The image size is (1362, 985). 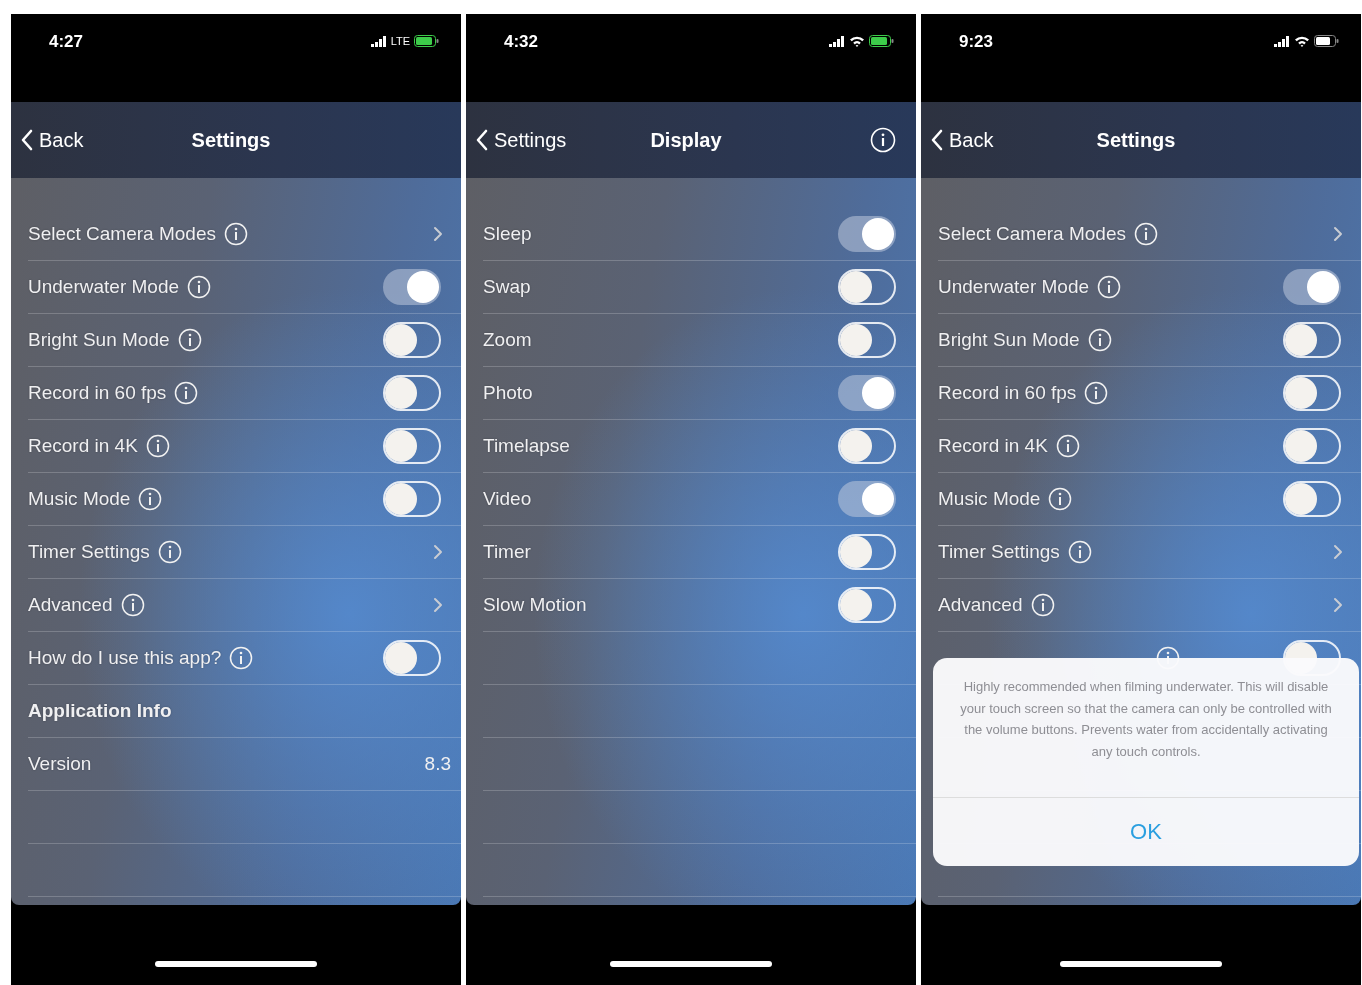 What do you see at coordinates (526, 446) in the screenshot?
I see `row-label: Timelapse` at bounding box center [526, 446].